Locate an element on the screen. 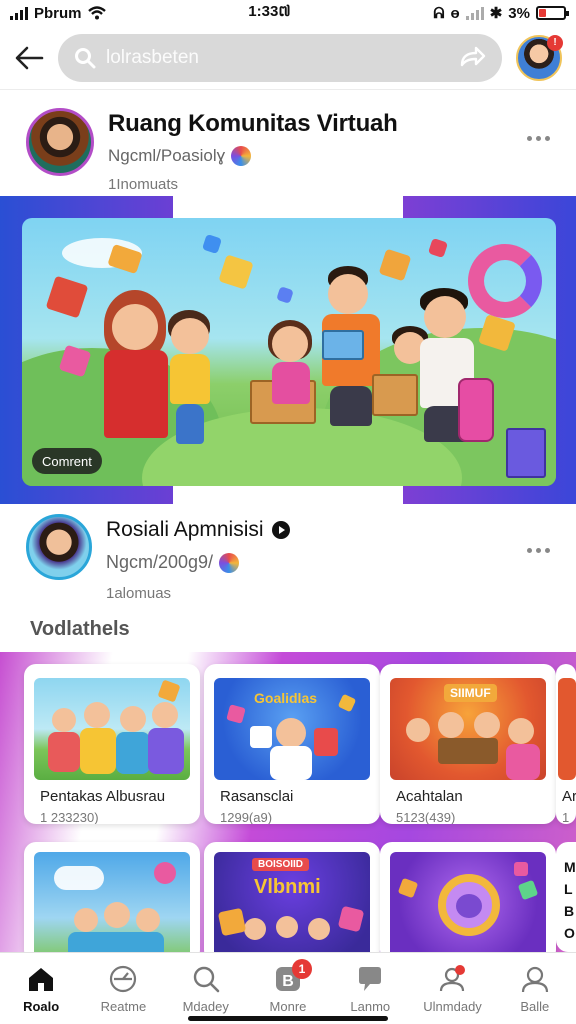  card-art-caption: Goalidlas is located at coordinates (286, 698).